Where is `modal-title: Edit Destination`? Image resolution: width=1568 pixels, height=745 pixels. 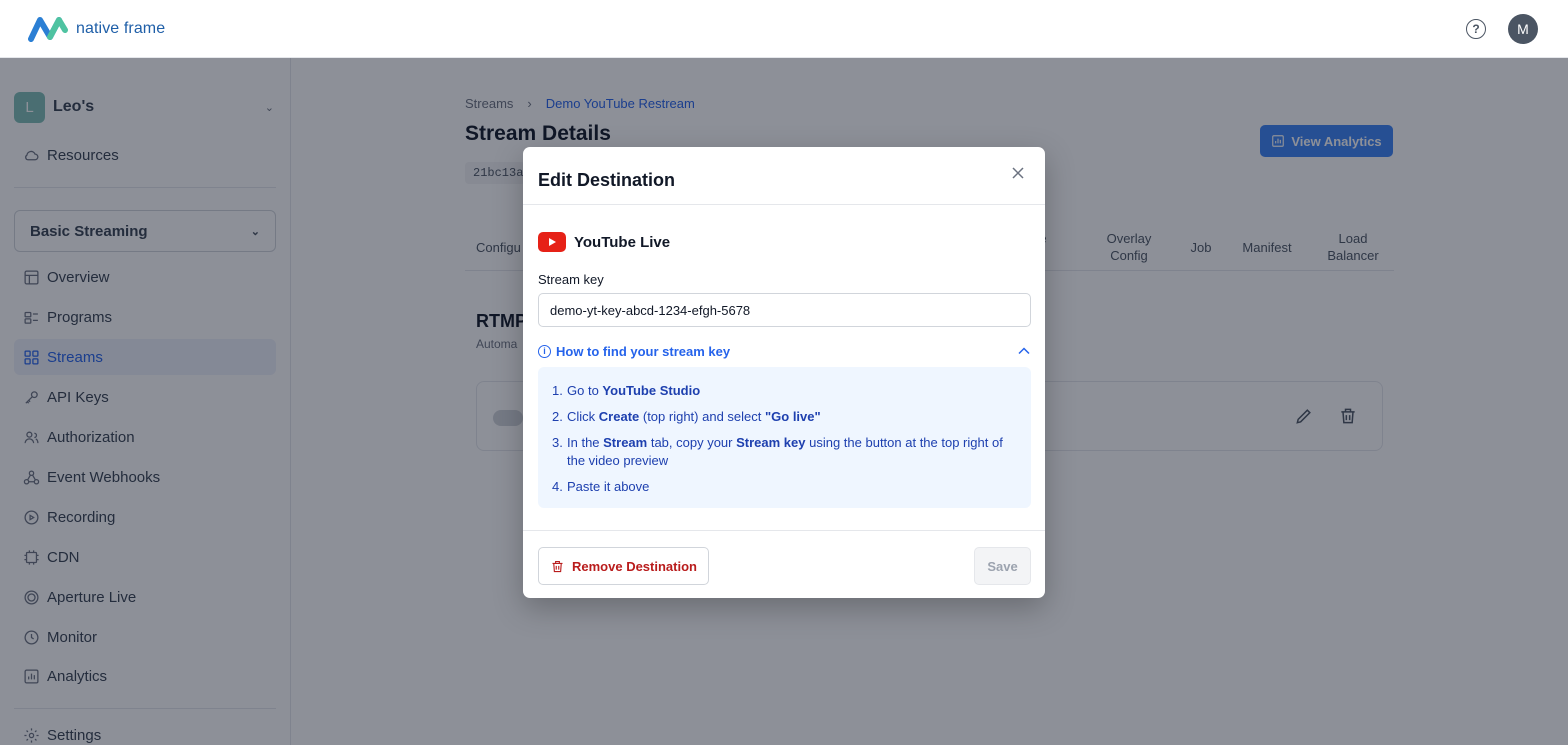 modal-title: Edit Destination is located at coordinates (607, 180).